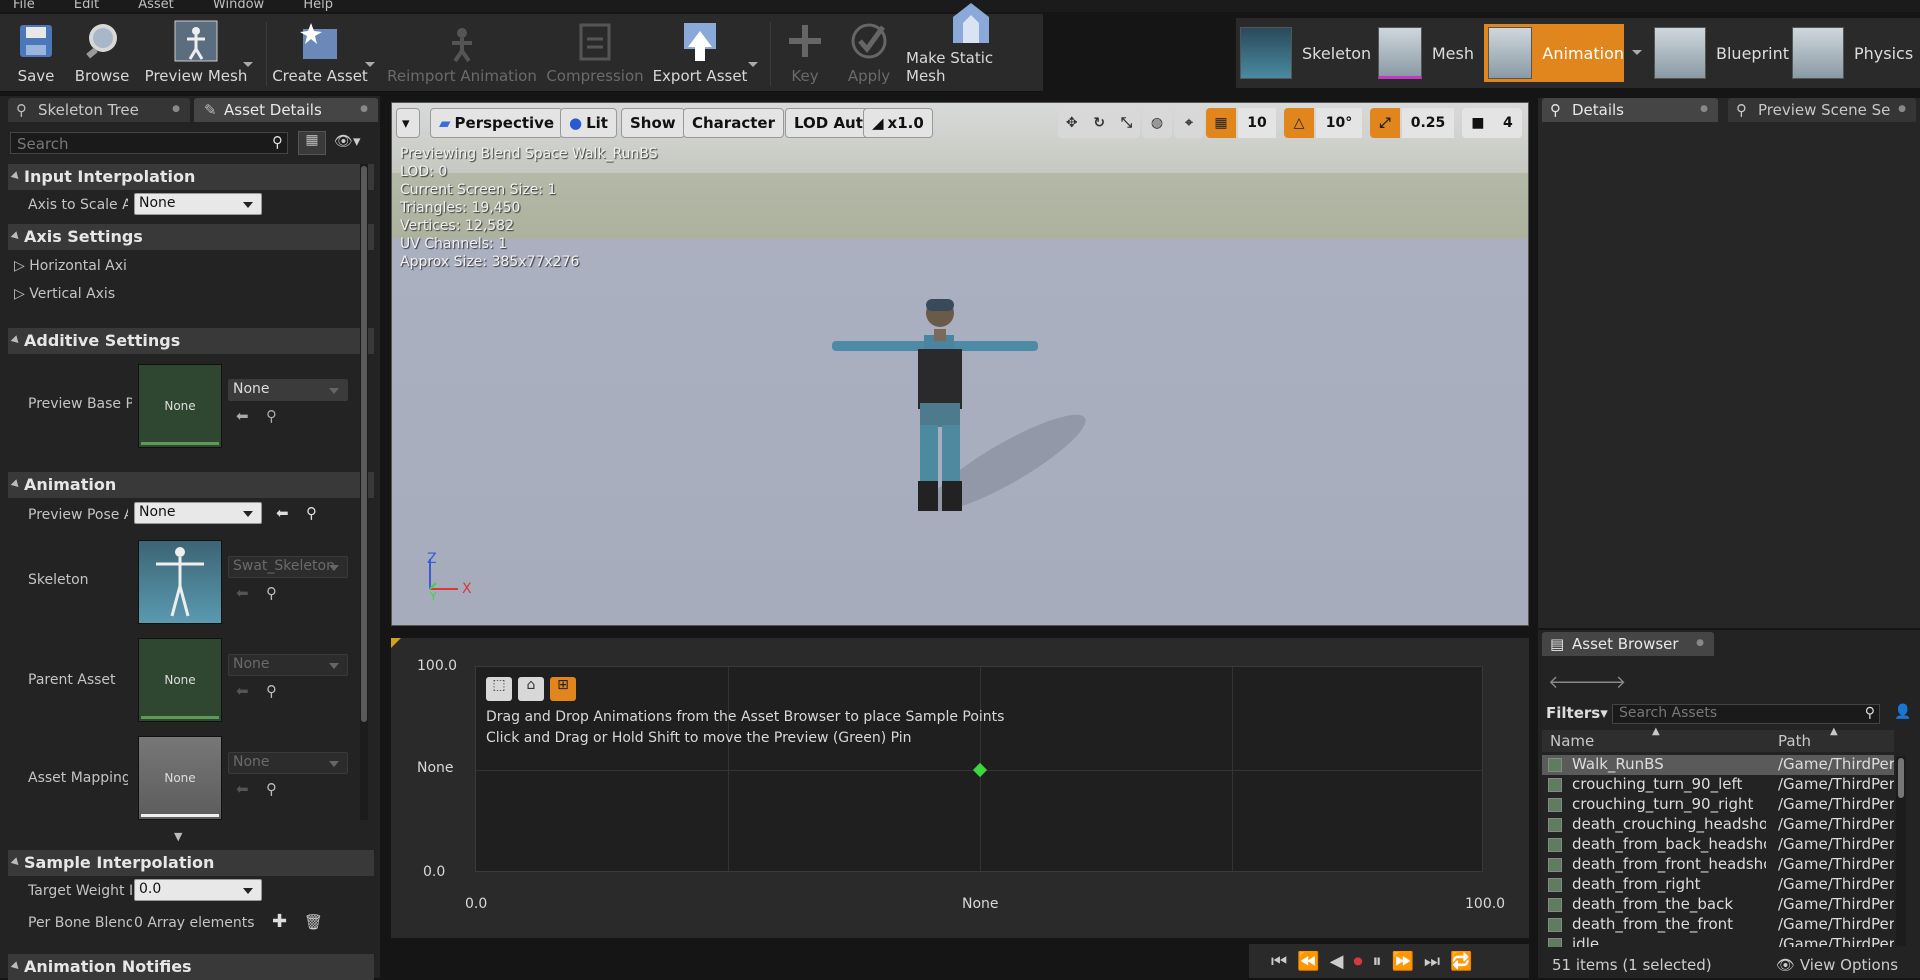 The width and height of the screenshot is (1920, 980). I want to click on target-weight-input: 0.0, so click(198, 890).